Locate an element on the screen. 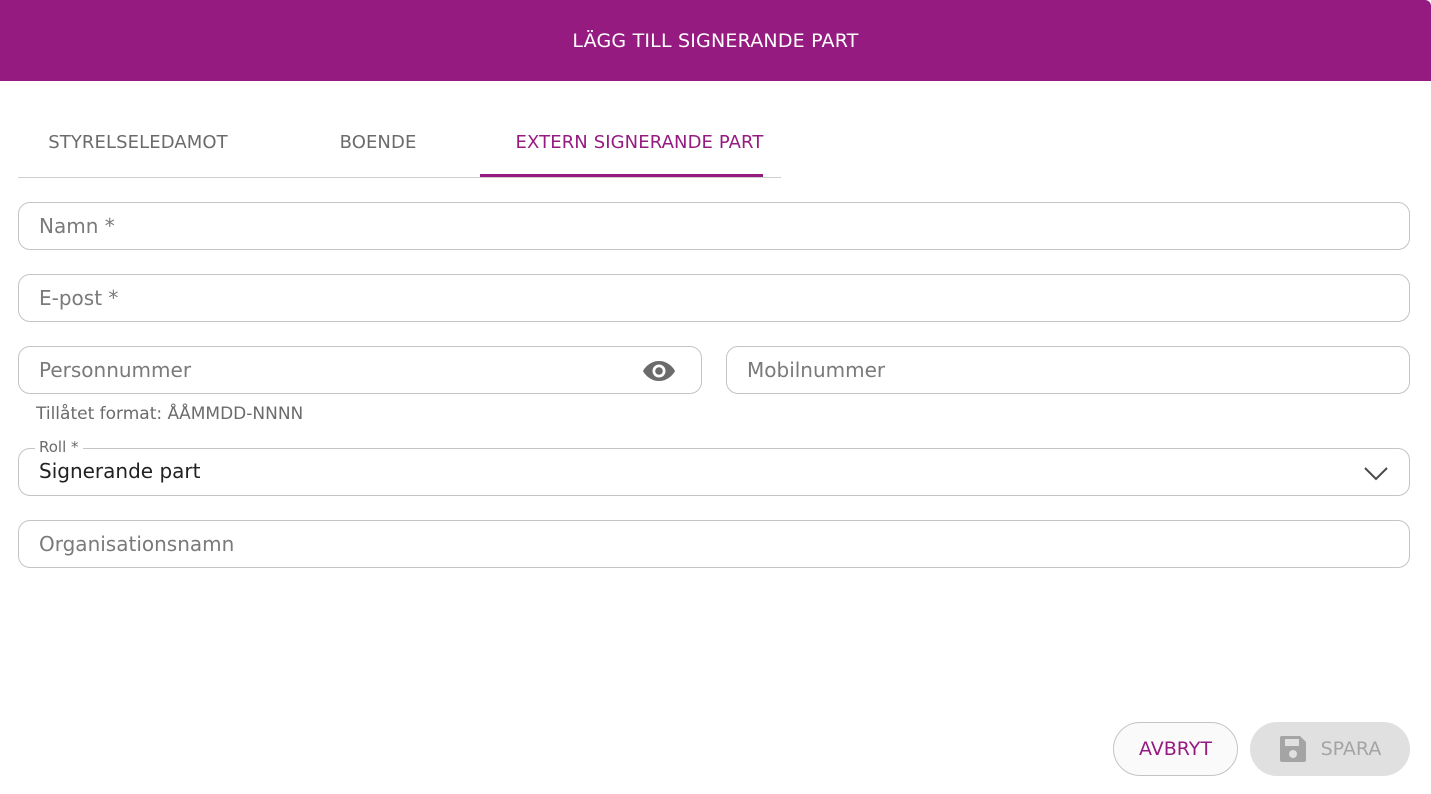 The image size is (1431, 794). role-selected-value: Signerande part is located at coordinates (120, 471).